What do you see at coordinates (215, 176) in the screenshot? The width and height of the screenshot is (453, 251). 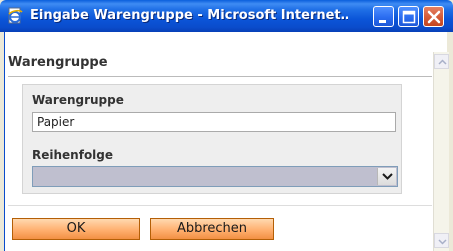 I see `reihenfolge-select` at bounding box center [215, 176].